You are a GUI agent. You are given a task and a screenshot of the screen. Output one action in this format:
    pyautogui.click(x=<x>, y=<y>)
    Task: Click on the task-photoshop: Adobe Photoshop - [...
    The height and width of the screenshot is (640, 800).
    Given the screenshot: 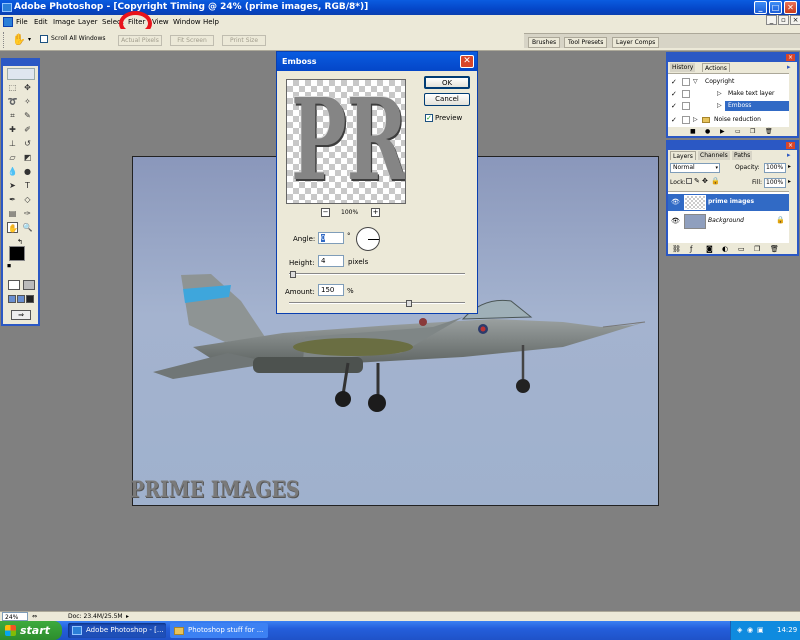 What is the action you would take?
    pyautogui.click(x=117, y=630)
    